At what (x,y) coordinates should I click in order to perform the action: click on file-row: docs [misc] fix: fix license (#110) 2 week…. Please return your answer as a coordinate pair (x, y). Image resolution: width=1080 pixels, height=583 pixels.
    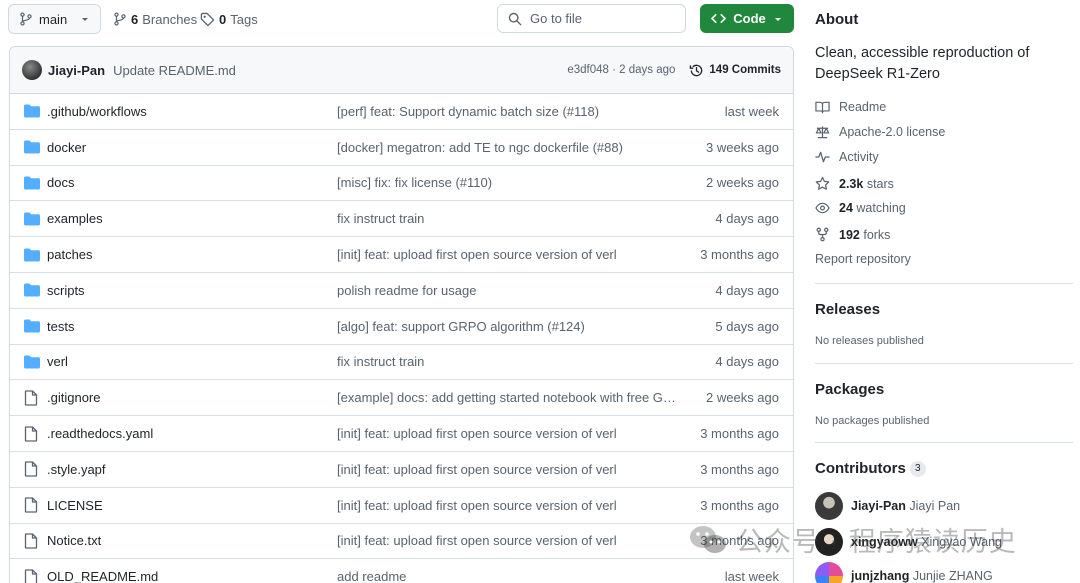
    Looking at the image, I should click on (401, 184).